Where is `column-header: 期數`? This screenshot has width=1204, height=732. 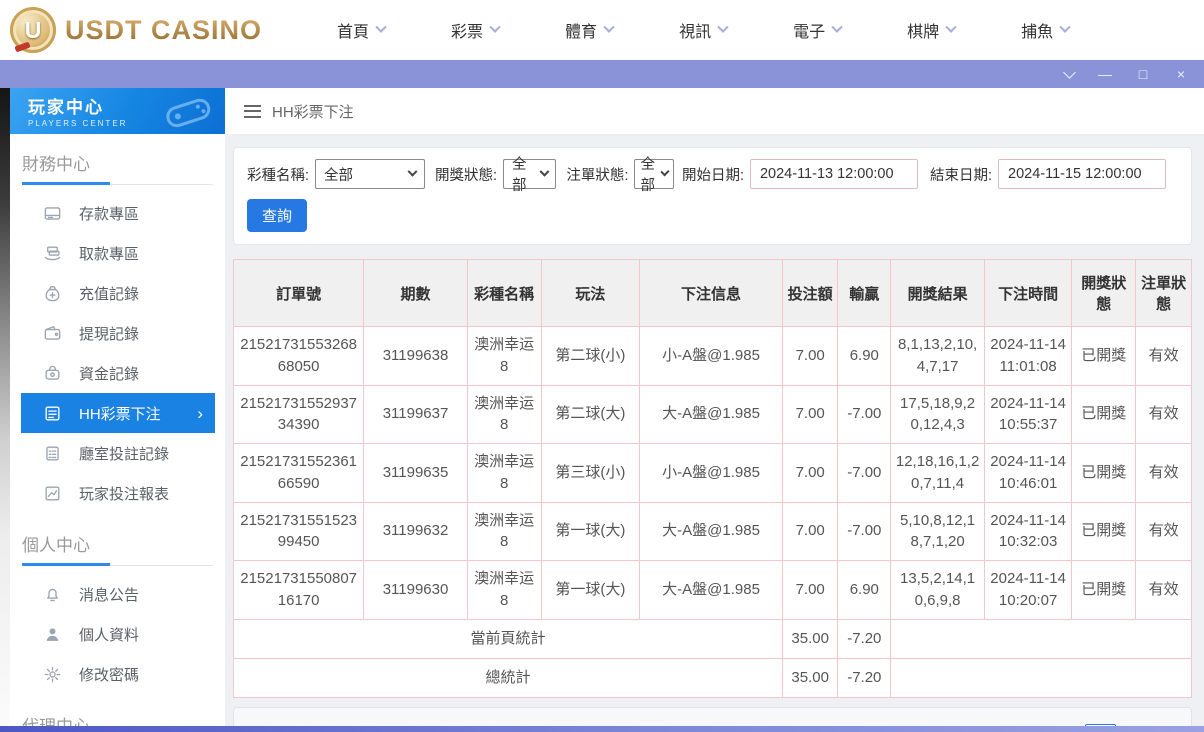
column-header: 期數 is located at coordinates (415, 293).